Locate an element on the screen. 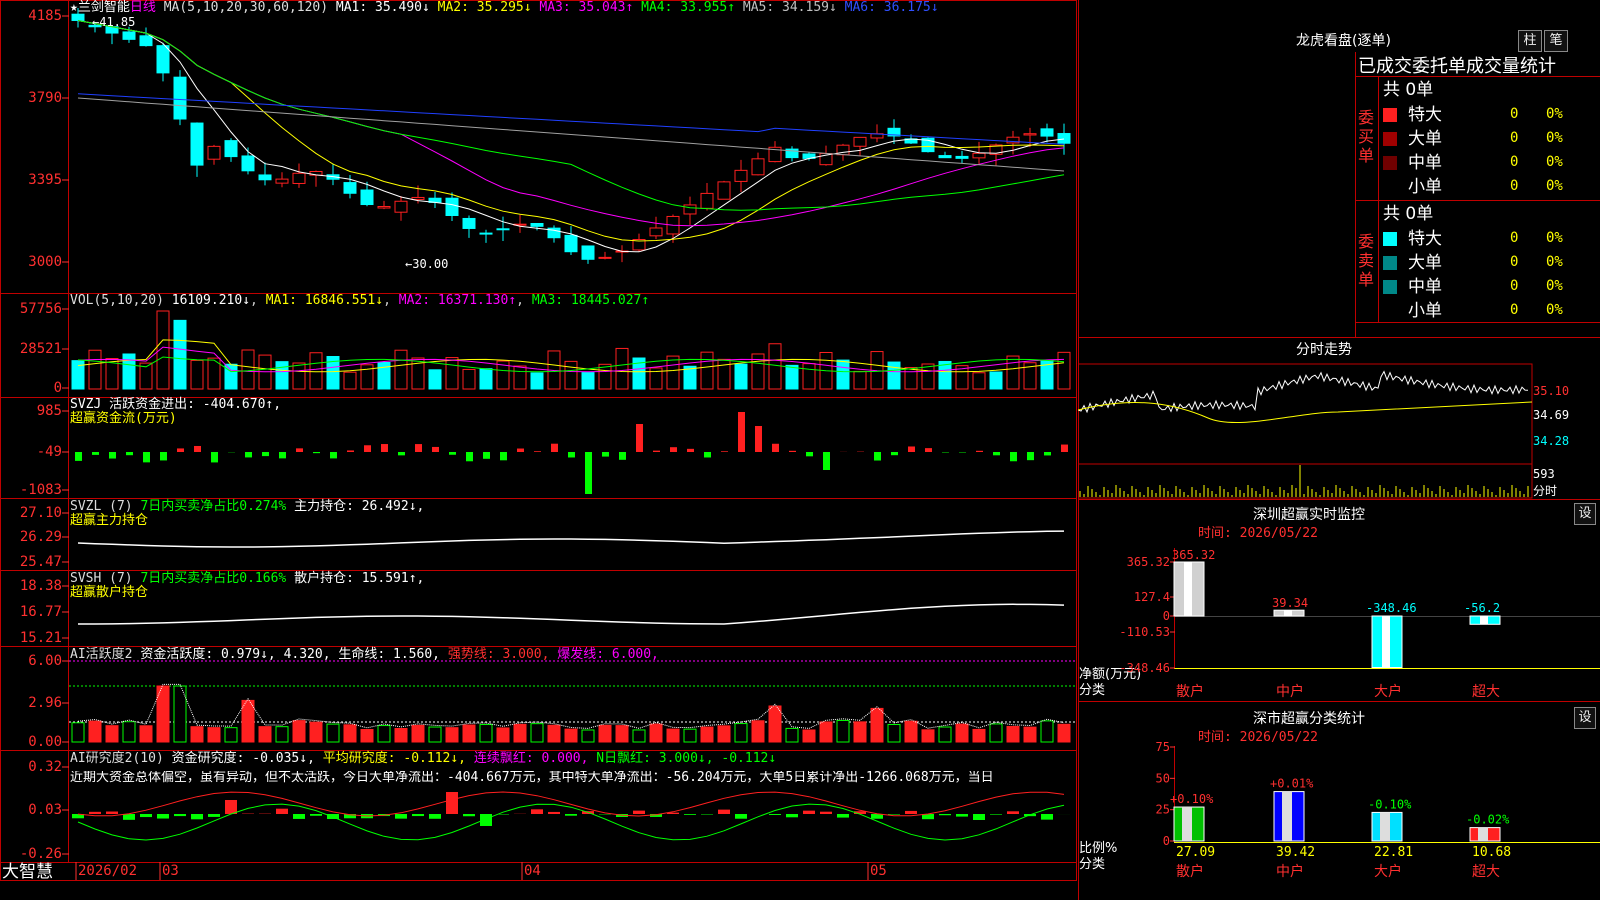 Image resolution: width=1600 pixels, height=900 pixels. period-label: 日线 is located at coordinates (143, 7).